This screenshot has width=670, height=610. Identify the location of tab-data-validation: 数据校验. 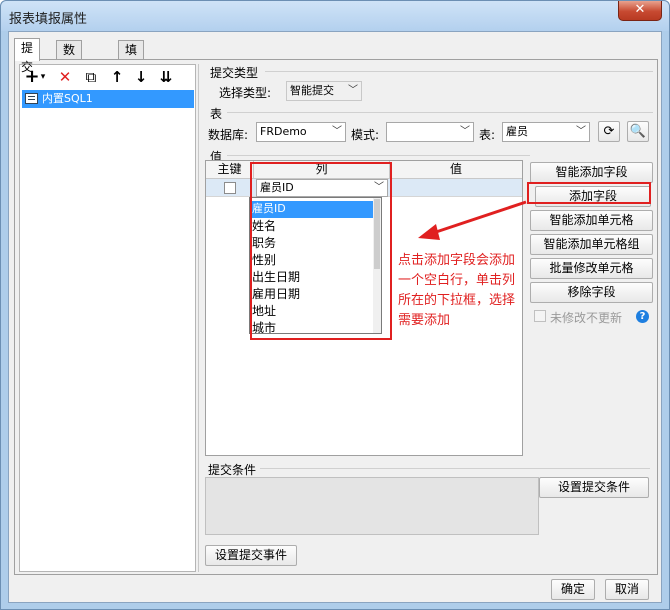
(69, 77).